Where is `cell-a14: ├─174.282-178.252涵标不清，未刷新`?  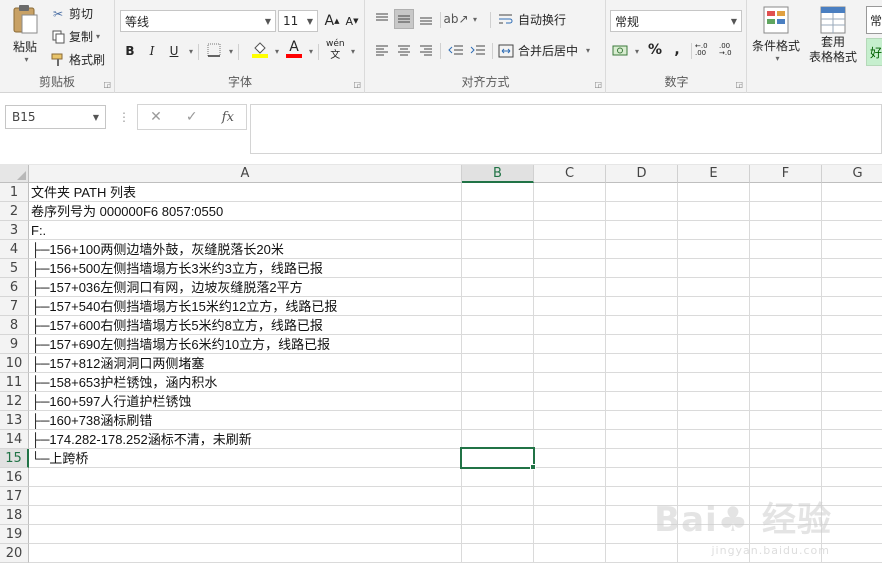
cell-a14: ├─174.282-178.252涵标不清，未刷新 is located at coordinates (141, 439).